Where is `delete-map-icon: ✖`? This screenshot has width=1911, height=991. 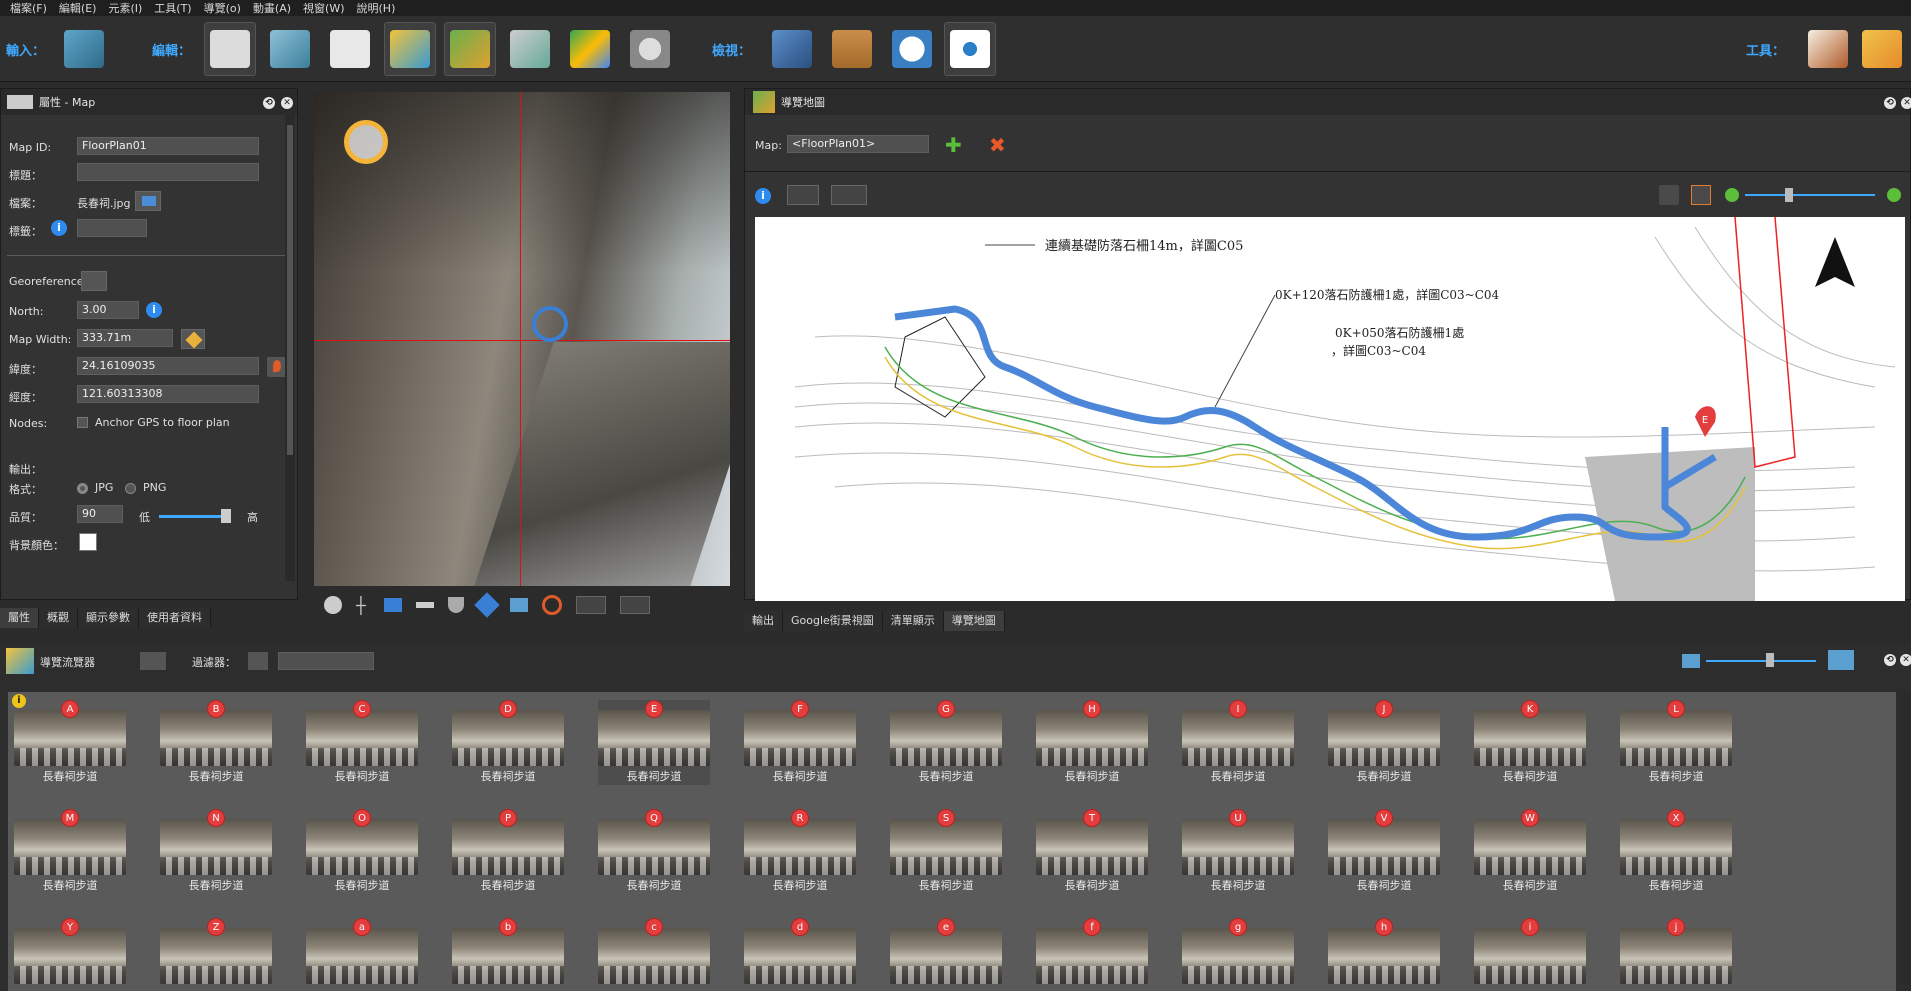
delete-map-icon: ✖ is located at coordinates (997, 145).